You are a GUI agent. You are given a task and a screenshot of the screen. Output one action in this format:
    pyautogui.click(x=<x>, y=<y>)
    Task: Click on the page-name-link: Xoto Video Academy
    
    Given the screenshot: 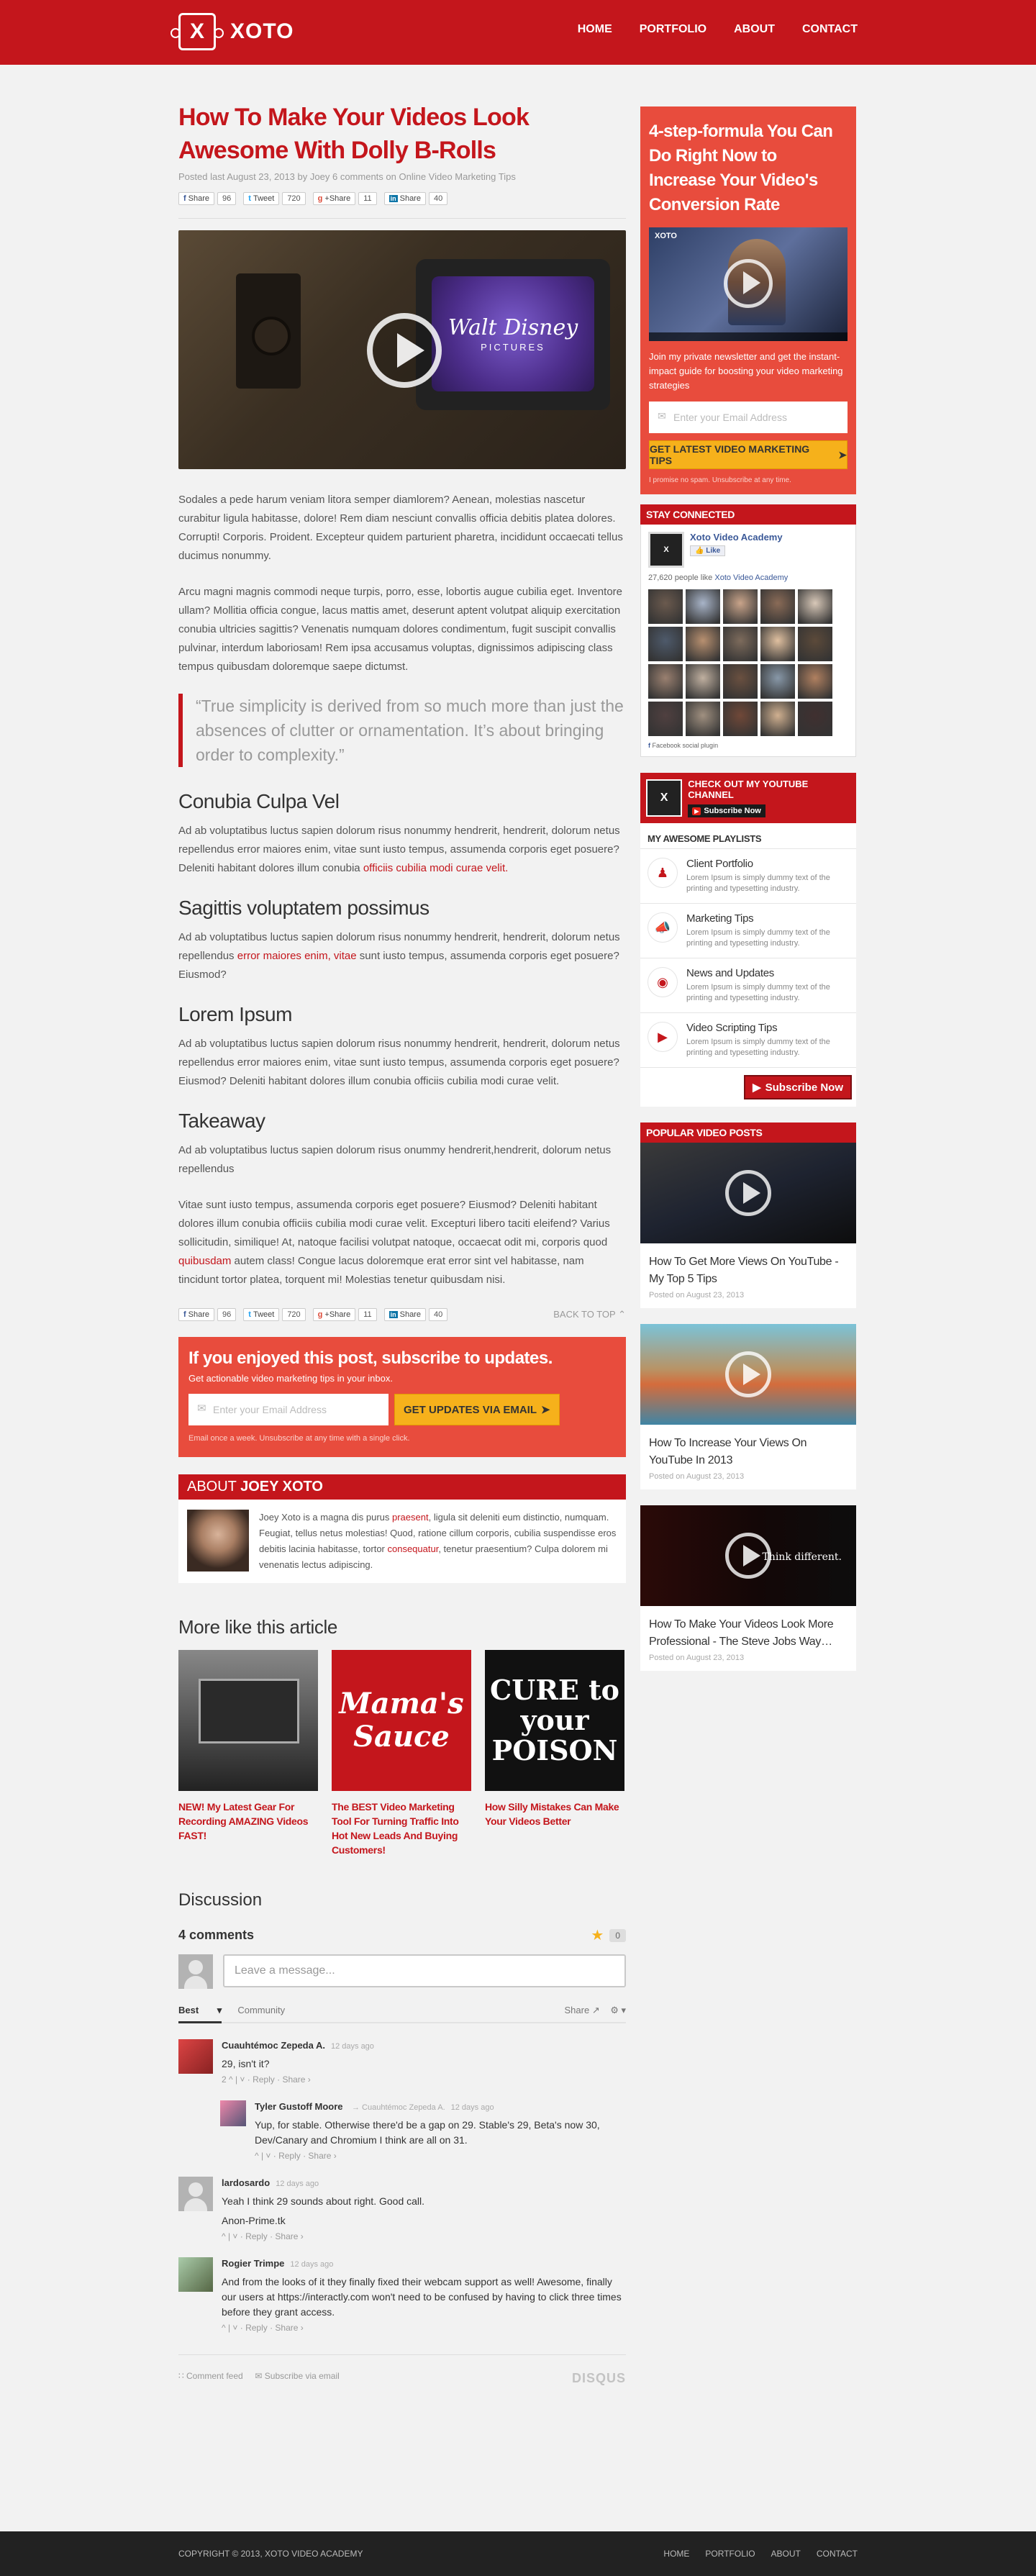 What is the action you would take?
    pyautogui.click(x=736, y=537)
    